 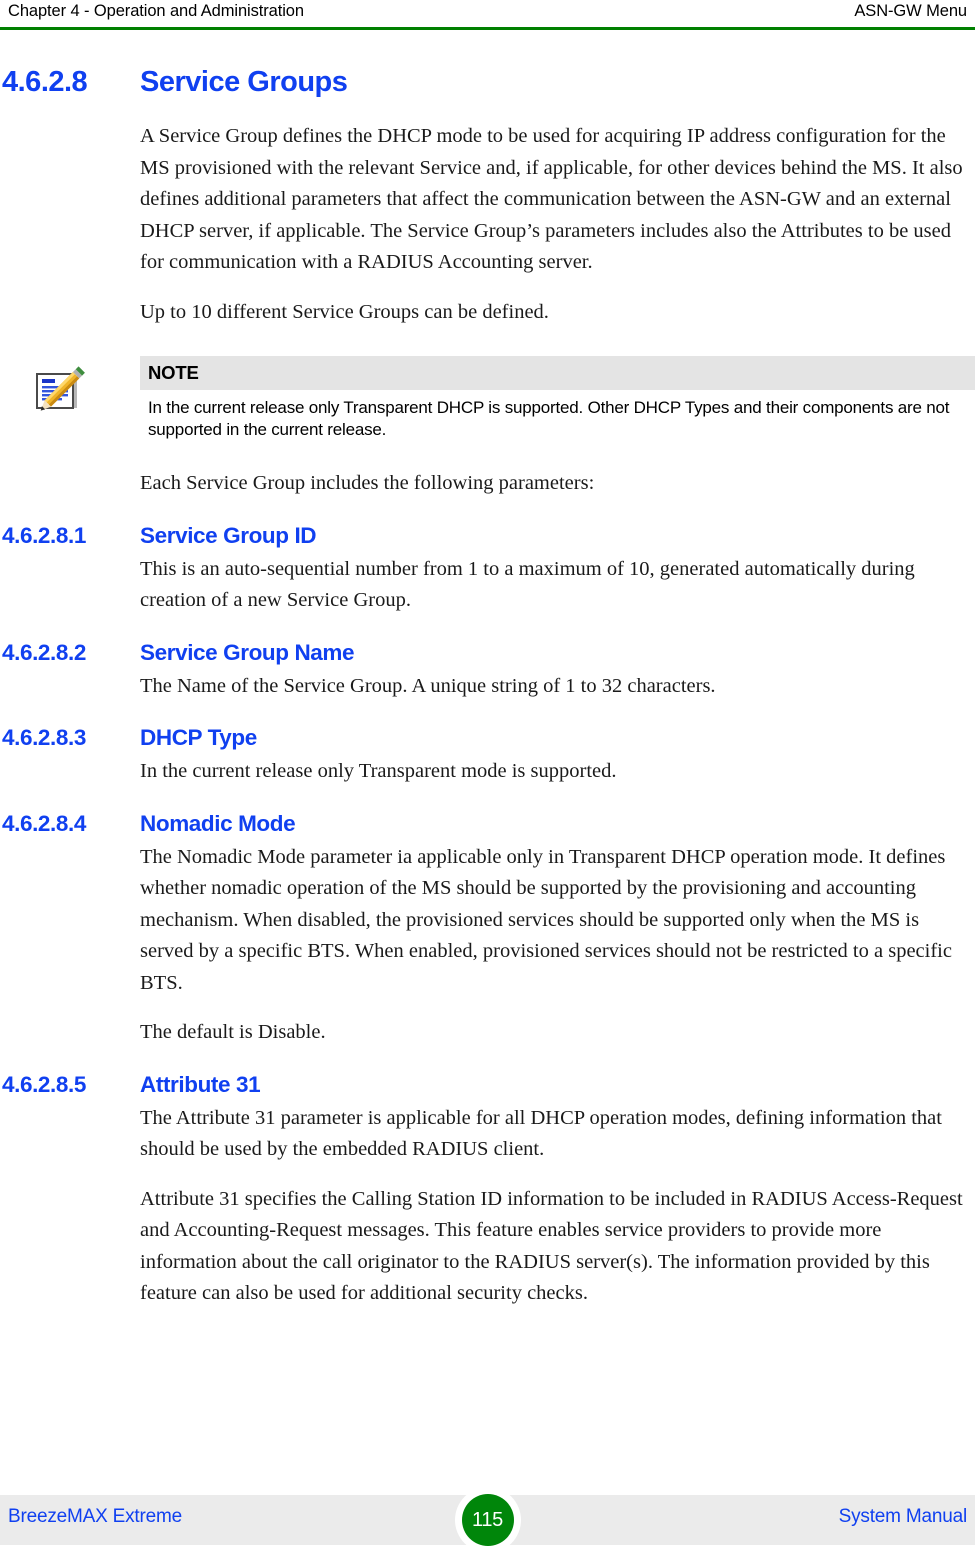 I want to click on page-number: 115, so click(x=487, y=1519).